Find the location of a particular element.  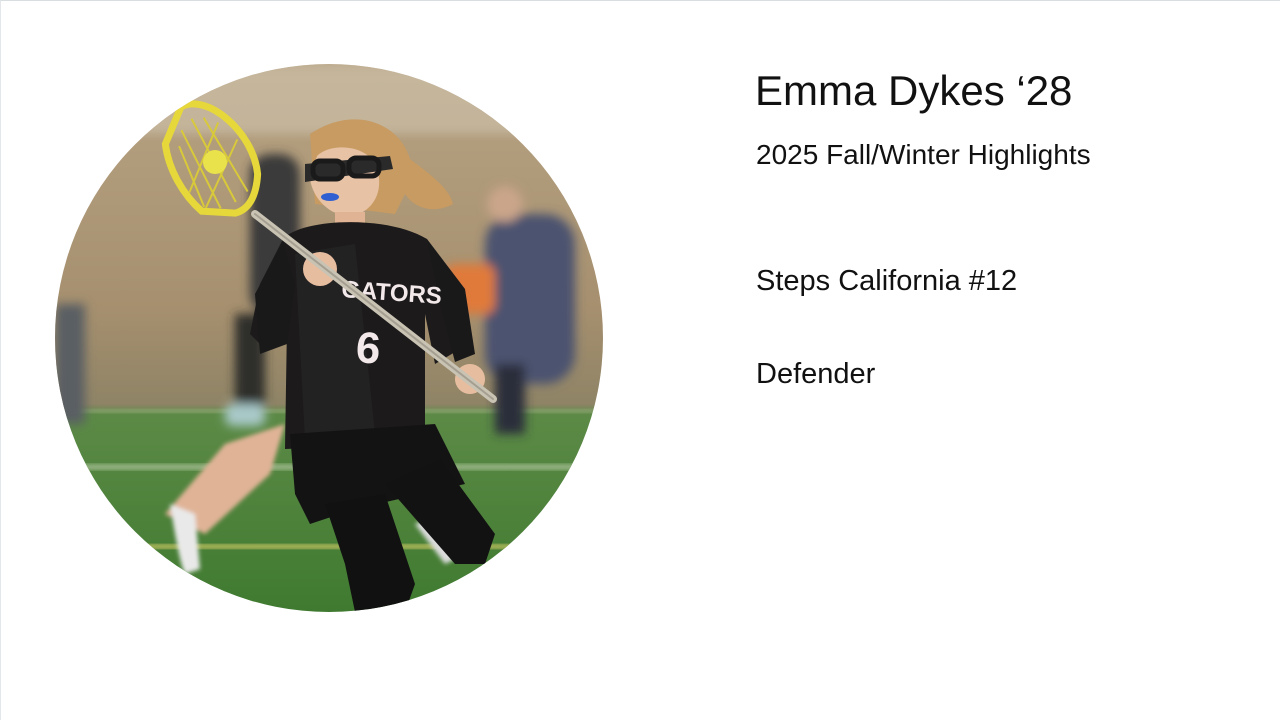

player-name: Emma Dykes ‘28 is located at coordinates (914, 90).